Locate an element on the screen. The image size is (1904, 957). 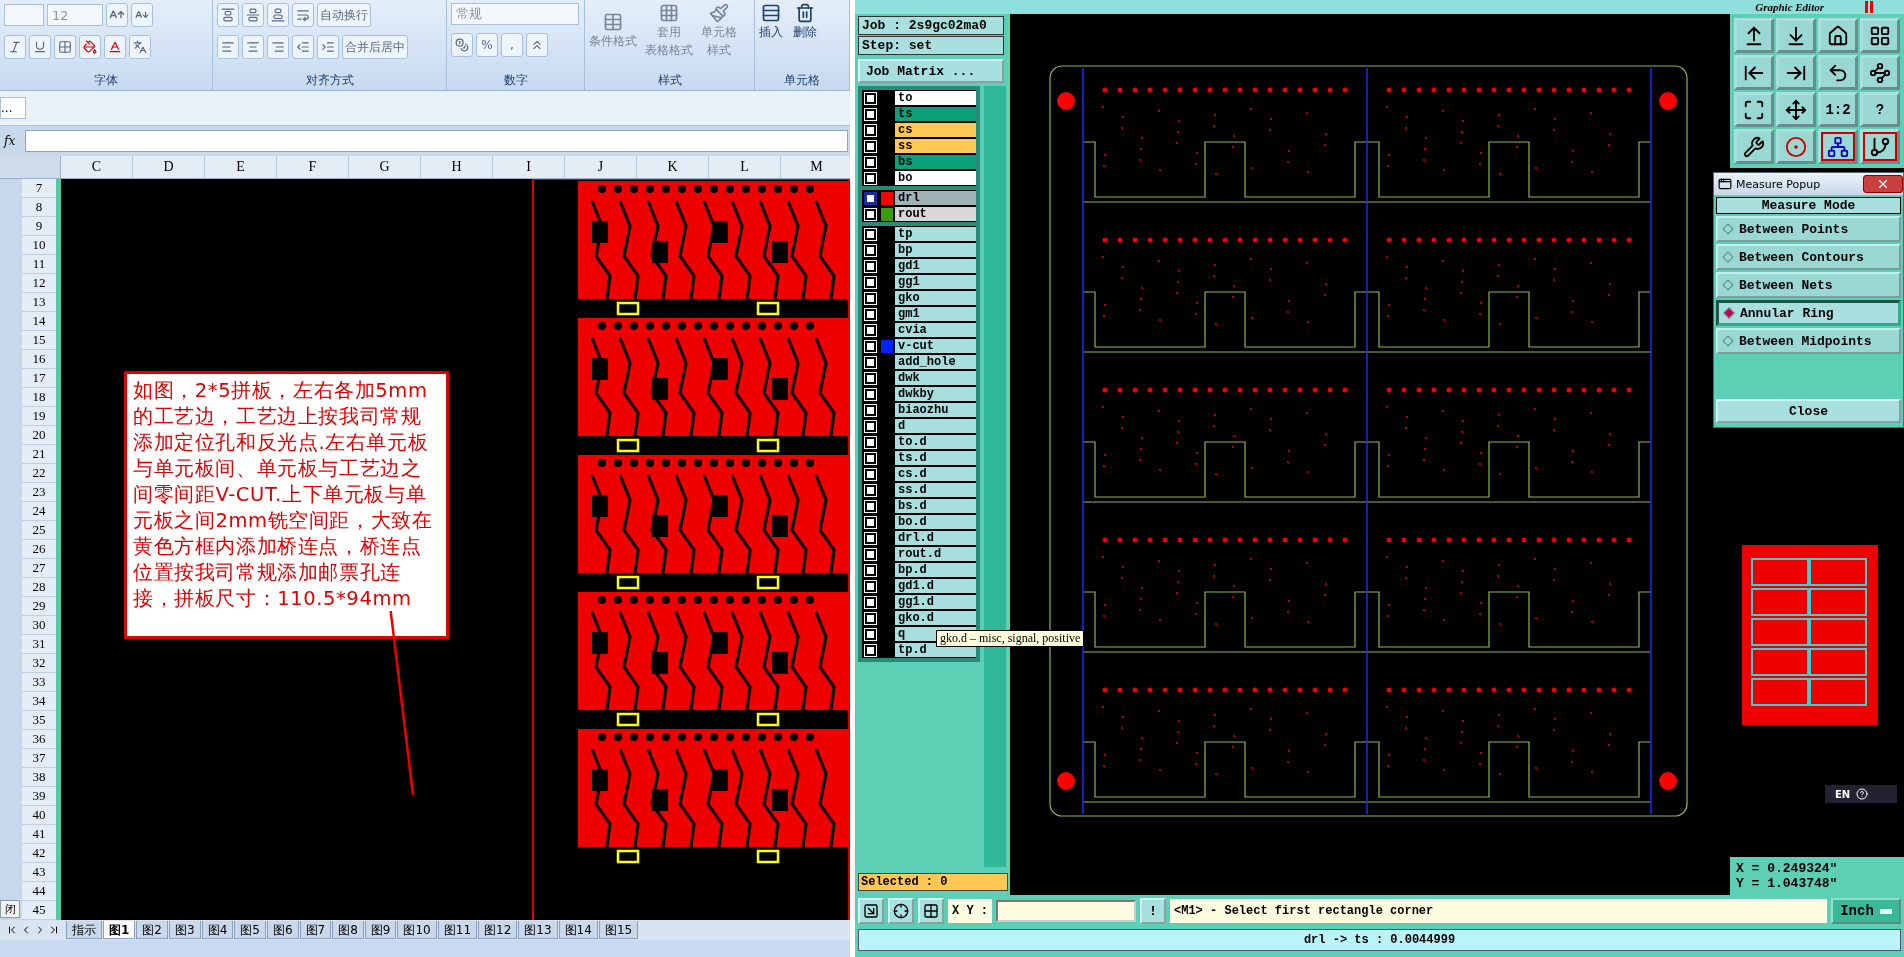
row-header: 30 is located at coordinates (39, 625).